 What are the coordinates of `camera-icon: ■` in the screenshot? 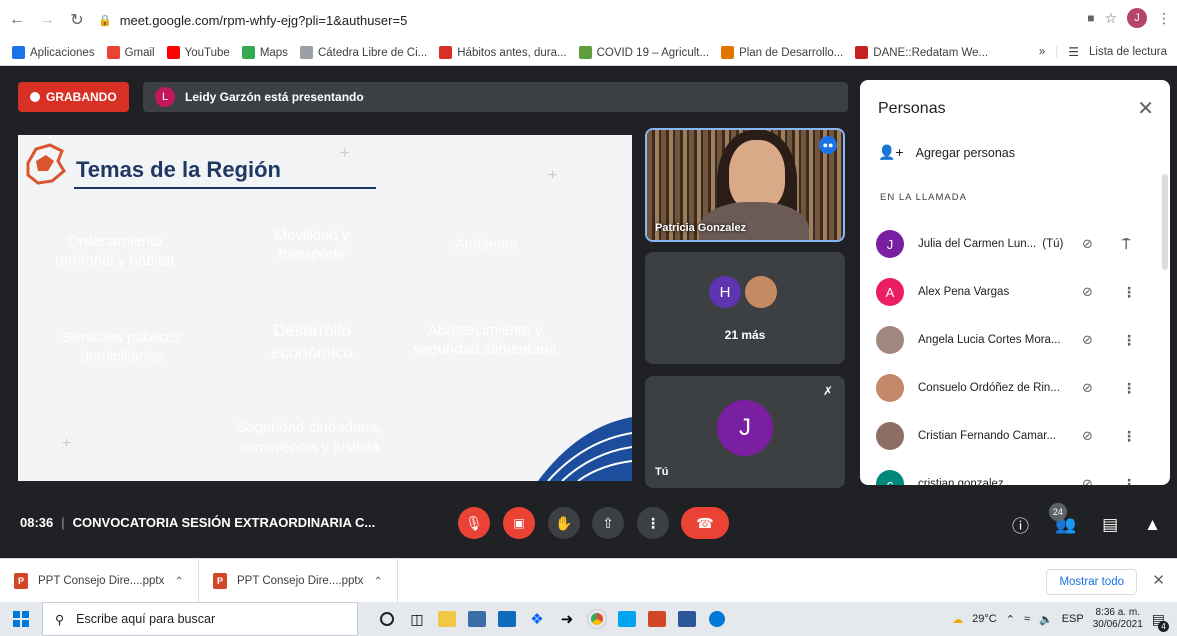 It's located at (1090, 18).